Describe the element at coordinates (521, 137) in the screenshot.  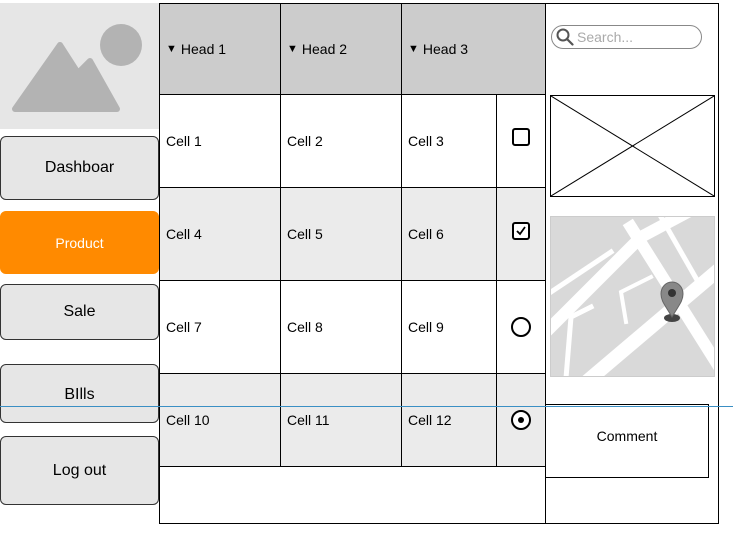
I see `row-checkbox` at that location.